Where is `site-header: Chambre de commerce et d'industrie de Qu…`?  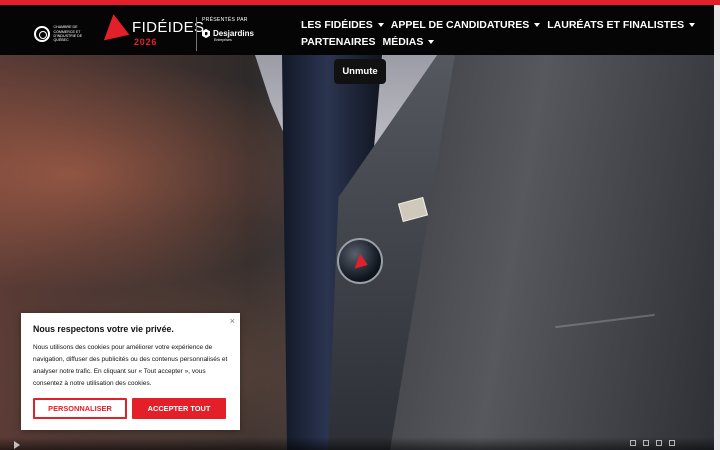
site-header: Chambre de commerce et d'industrie de Qu… is located at coordinates (357, 30).